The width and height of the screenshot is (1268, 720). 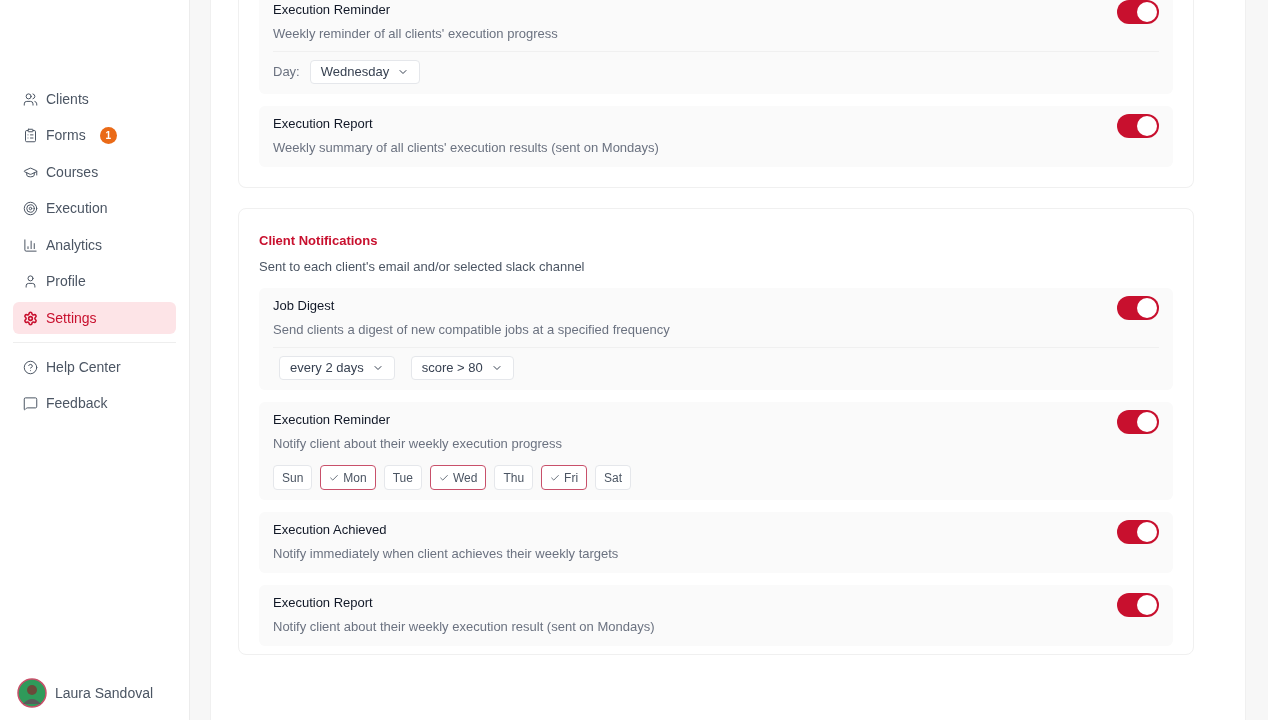 I want to click on day-chip: Fri, so click(x=564, y=477).